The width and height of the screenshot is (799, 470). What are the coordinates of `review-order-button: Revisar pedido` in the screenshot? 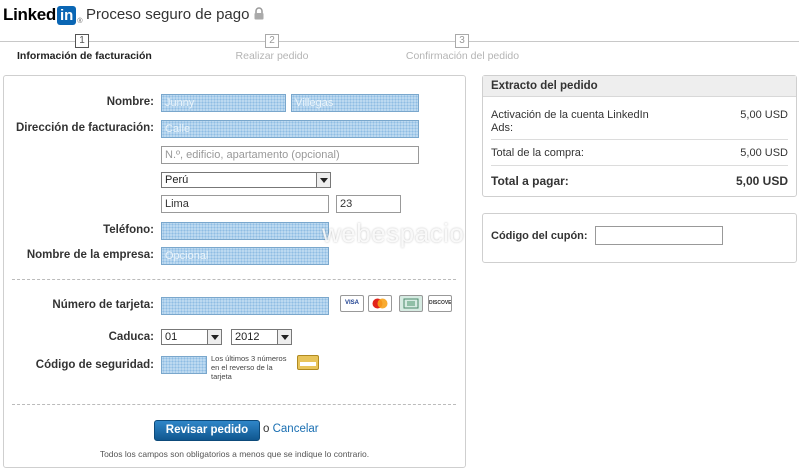 It's located at (207, 430).